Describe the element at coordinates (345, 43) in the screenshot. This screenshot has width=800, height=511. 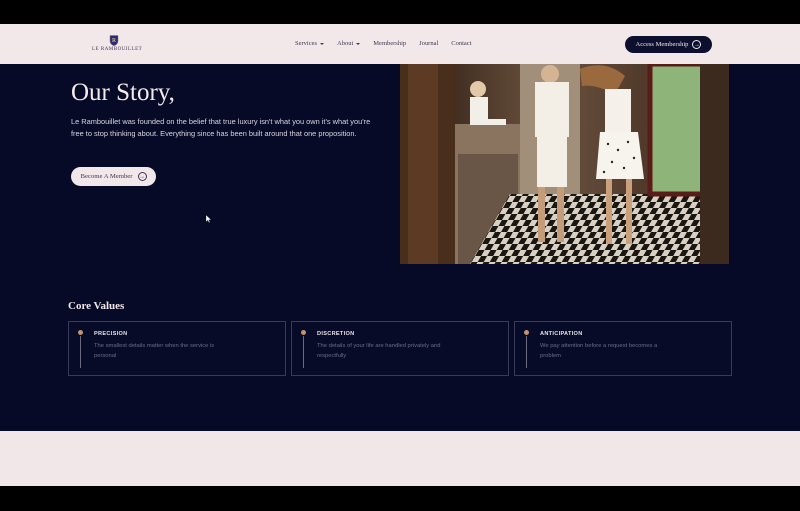
I see `nav-item-label: About` at that location.